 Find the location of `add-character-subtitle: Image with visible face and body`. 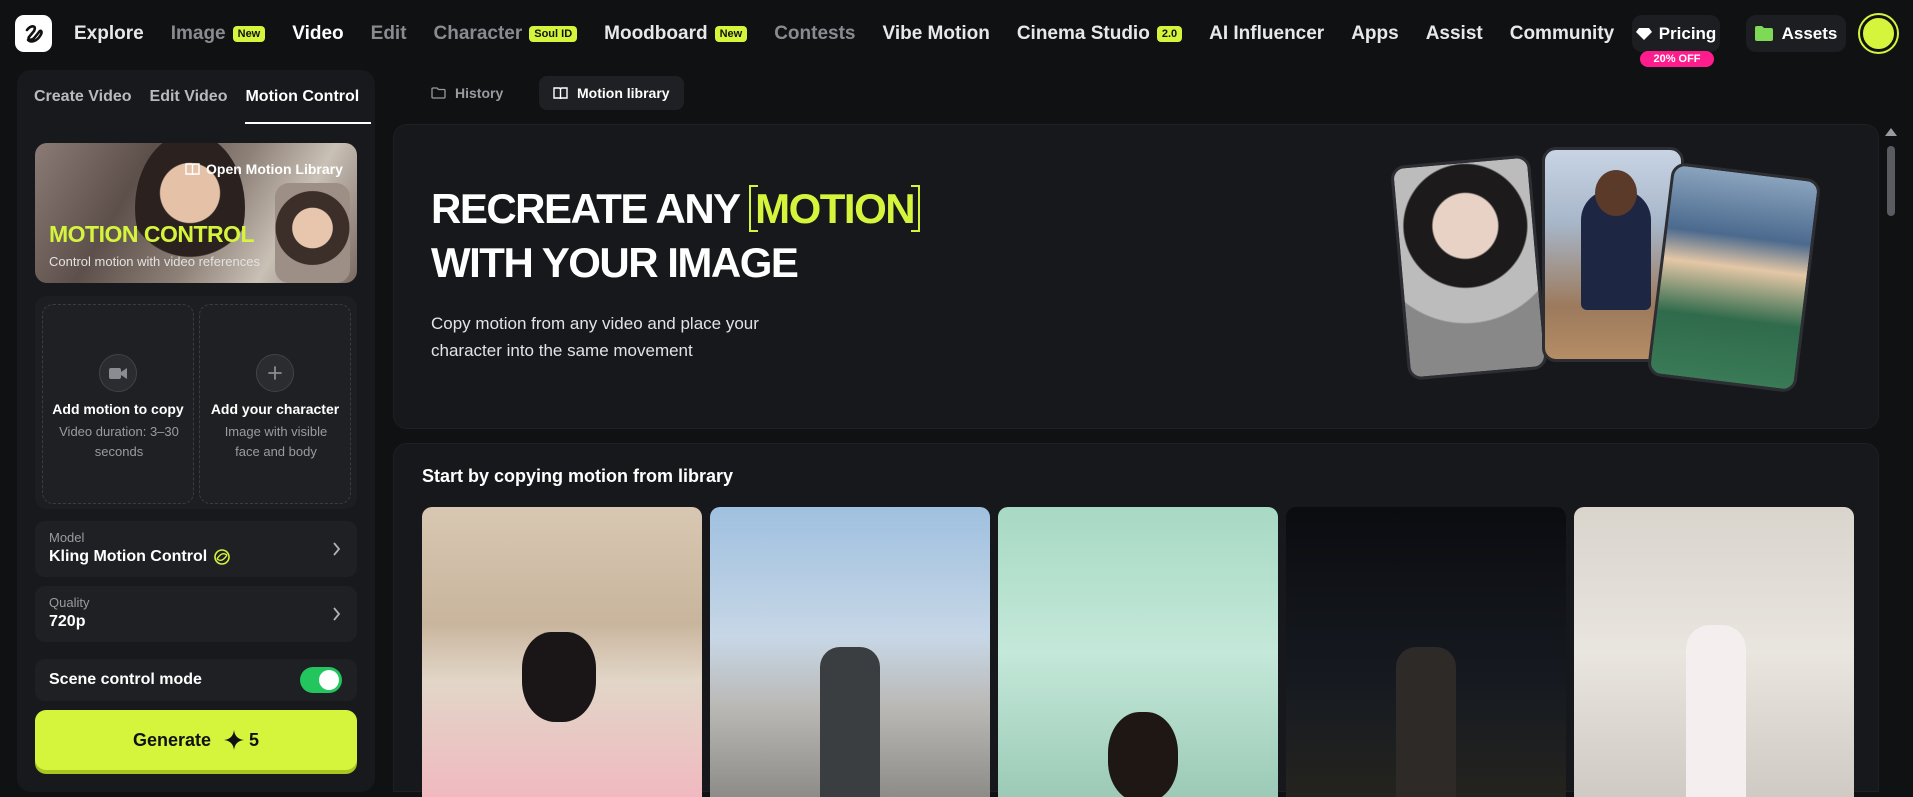

add-character-subtitle: Image with visible face and body is located at coordinates (276, 441).